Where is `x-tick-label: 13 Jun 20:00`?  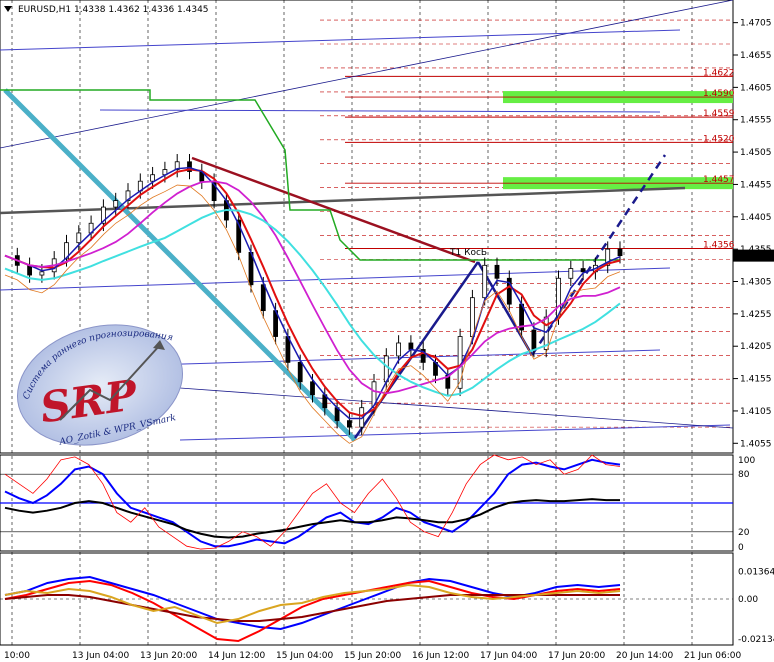
x-tick-label: 13 Jun 20:00 is located at coordinates (168, 656).